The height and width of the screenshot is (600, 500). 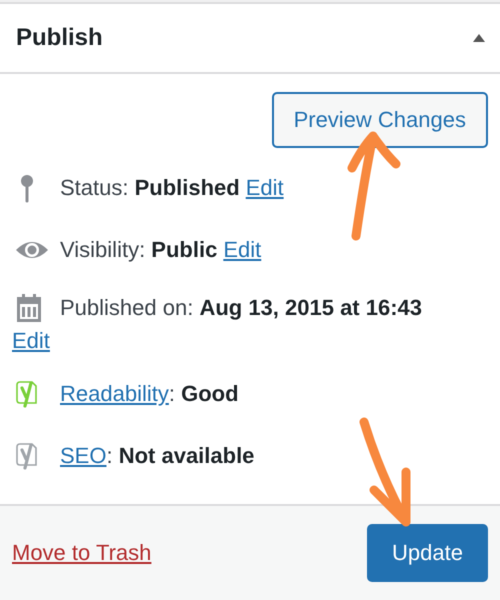 What do you see at coordinates (82, 553) in the screenshot?
I see `trash-link: Move to Trash` at bounding box center [82, 553].